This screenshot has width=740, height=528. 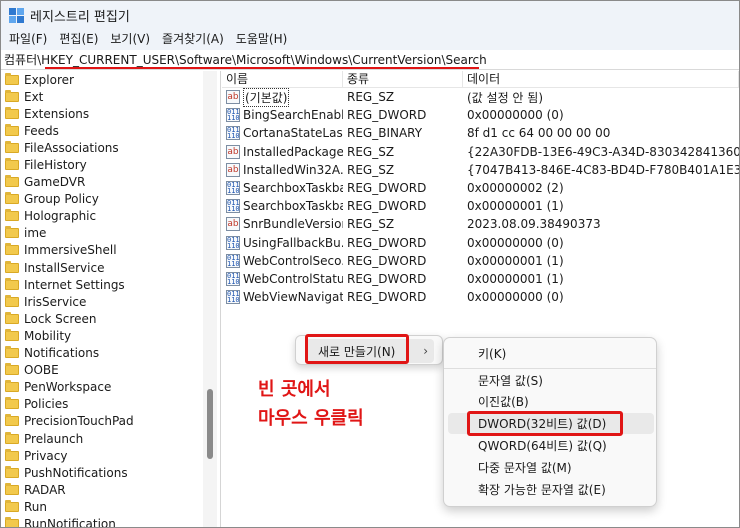 What do you see at coordinates (101, 472) in the screenshot?
I see `tree-item: PushNotifications` at bounding box center [101, 472].